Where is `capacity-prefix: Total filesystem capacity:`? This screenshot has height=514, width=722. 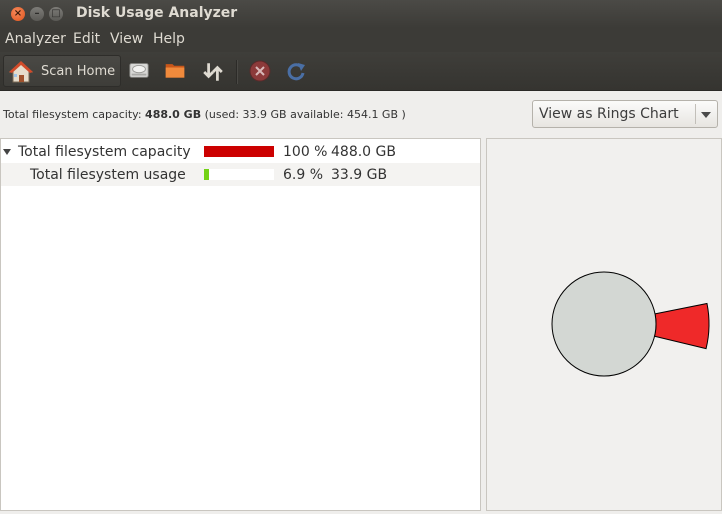
capacity-prefix: Total filesystem capacity: is located at coordinates (74, 114).